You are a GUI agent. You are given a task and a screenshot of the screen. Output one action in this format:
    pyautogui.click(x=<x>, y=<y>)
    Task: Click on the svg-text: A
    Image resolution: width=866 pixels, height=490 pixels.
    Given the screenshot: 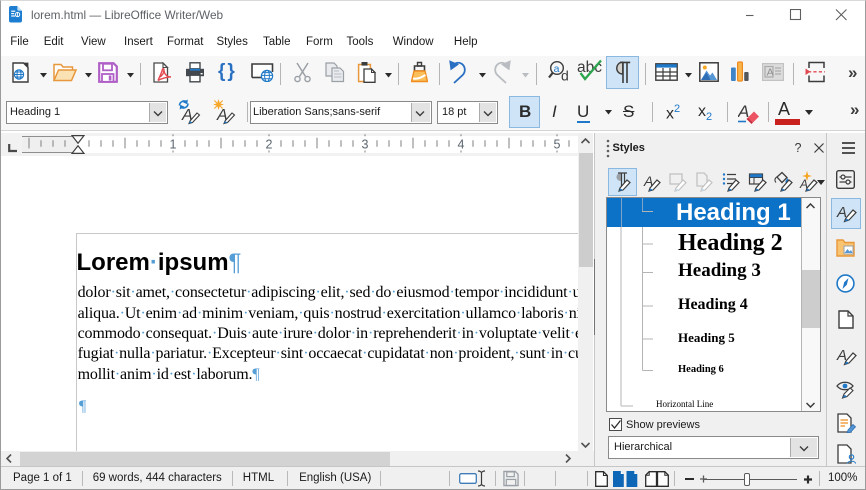 What is the action you would take?
    pyautogui.click(x=770, y=73)
    